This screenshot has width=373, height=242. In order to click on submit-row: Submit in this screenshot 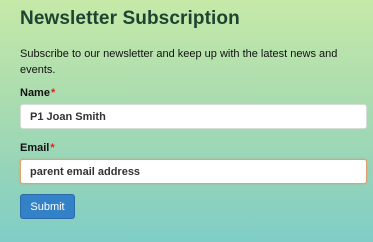, I will do `click(193, 201)`.